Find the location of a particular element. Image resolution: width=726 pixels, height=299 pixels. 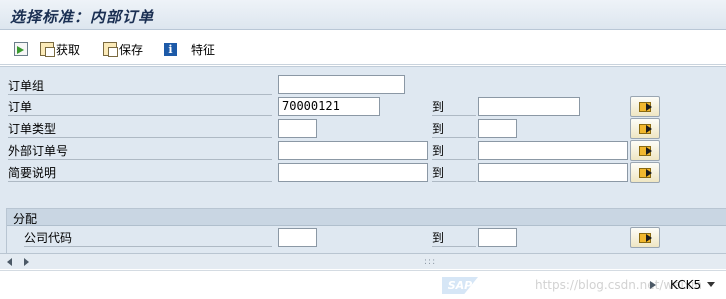

save-variant-button: 保存 is located at coordinates (123, 49).